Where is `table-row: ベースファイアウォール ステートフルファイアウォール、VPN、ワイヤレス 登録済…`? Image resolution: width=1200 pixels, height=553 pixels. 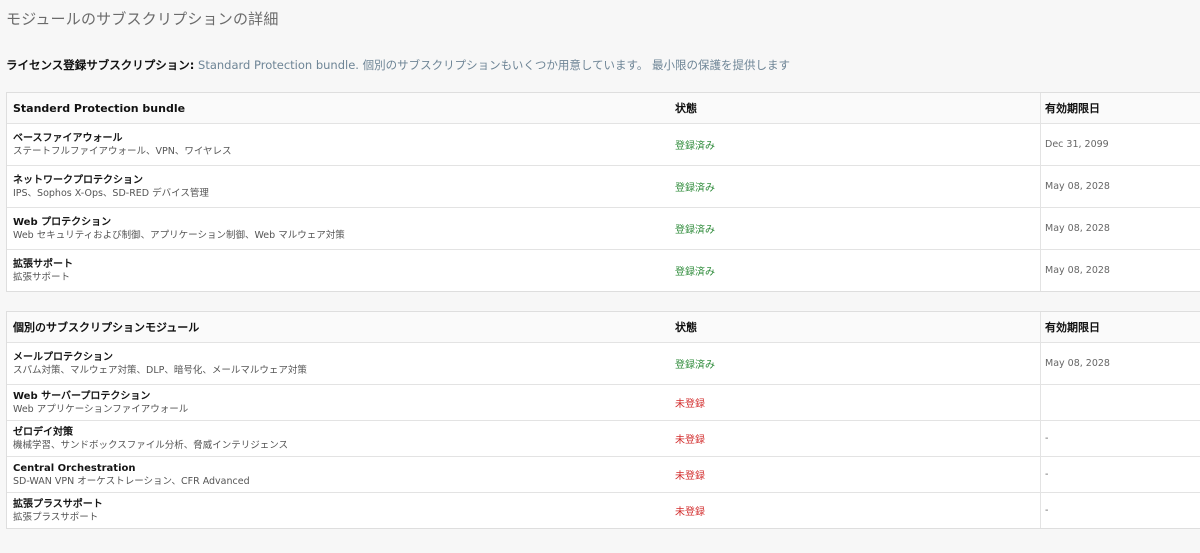
table-row: ベースファイアウォール ステートフルファイアウォール、VPN、ワイヤレス 登録済… is located at coordinates (603, 144).